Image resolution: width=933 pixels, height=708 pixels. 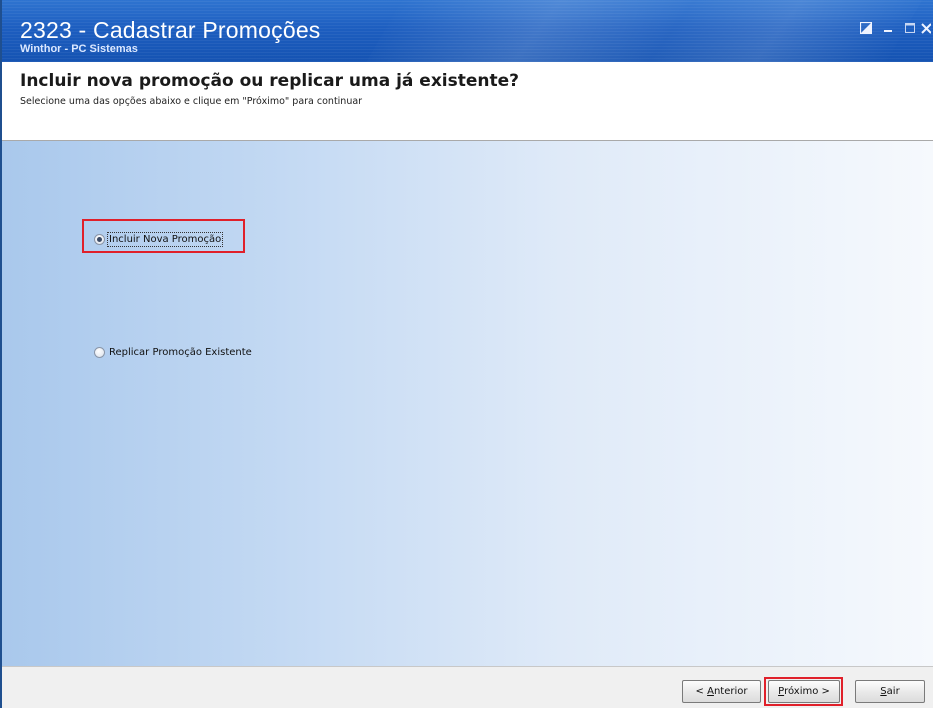 I want to click on exit-button: Sair, so click(x=890, y=691).